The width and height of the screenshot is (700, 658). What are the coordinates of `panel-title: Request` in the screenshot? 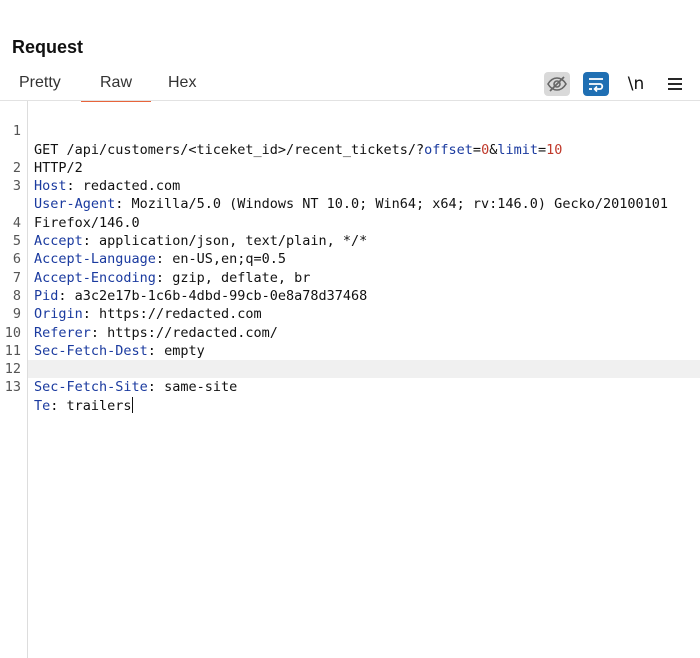 It's located at (48, 47).